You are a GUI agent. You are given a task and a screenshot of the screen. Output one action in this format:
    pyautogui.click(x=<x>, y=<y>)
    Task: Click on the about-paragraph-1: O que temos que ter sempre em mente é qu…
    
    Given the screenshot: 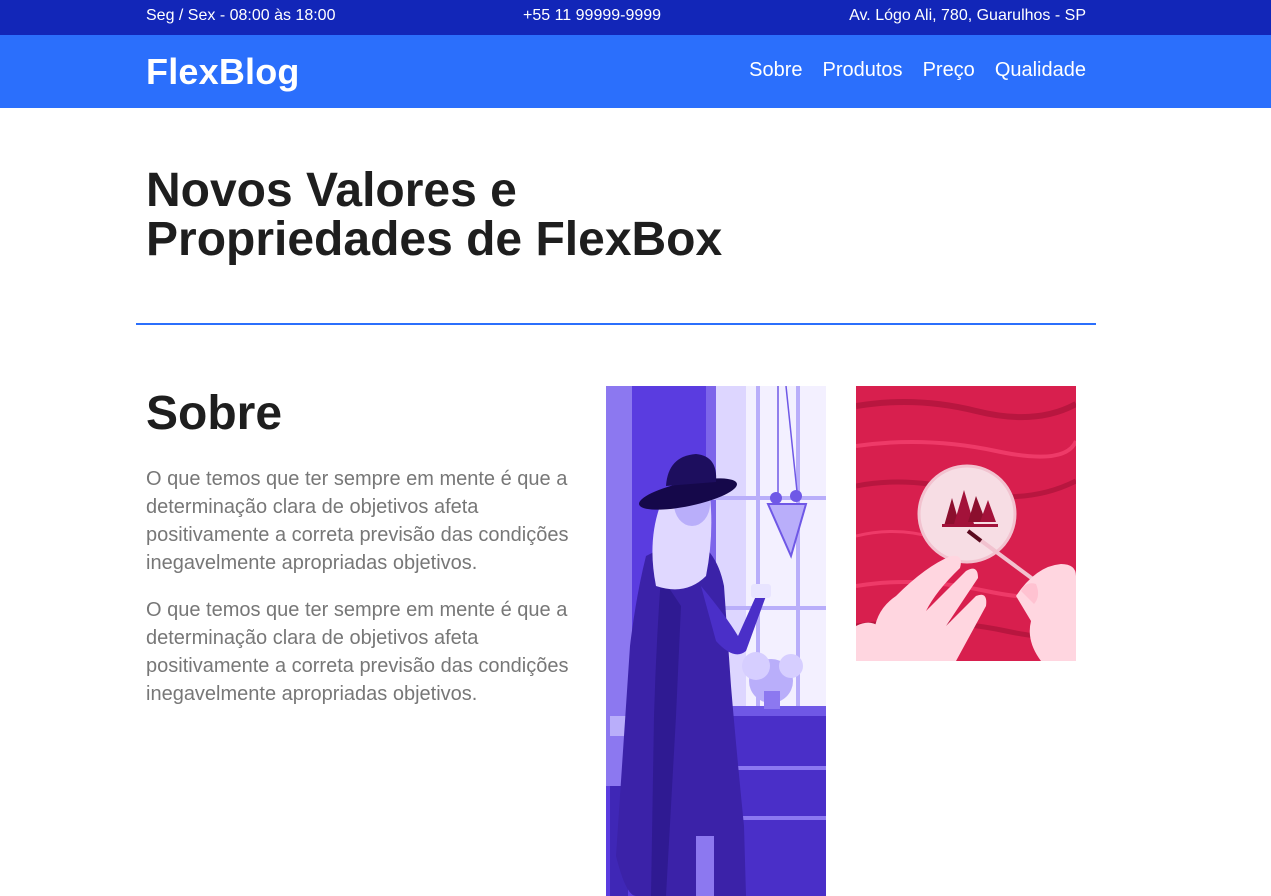 What is the action you would take?
    pyautogui.click(x=357, y=521)
    